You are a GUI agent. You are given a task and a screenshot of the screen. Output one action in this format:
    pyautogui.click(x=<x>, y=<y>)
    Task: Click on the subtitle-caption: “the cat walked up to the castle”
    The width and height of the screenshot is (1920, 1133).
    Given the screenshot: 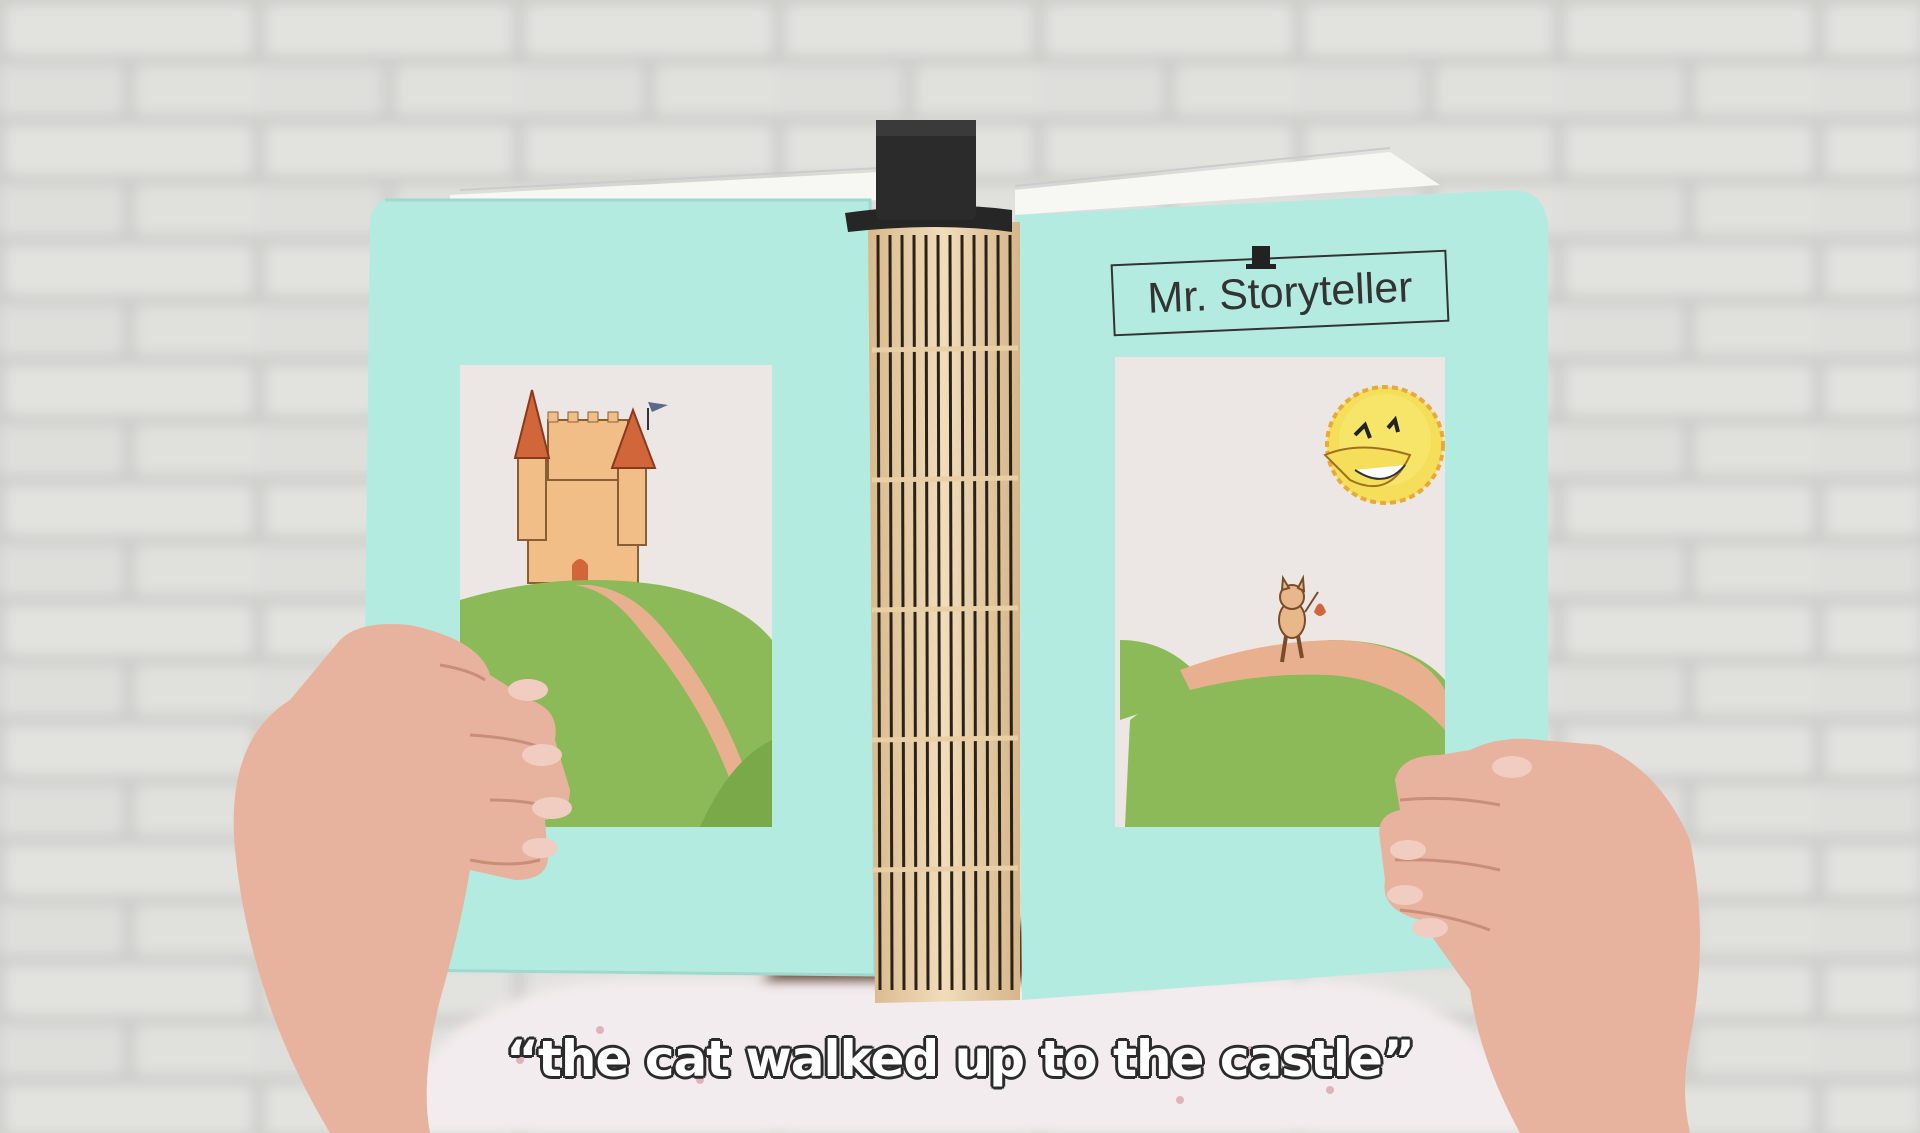 What is the action you would take?
    pyautogui.click(x=960, y=1059)
    